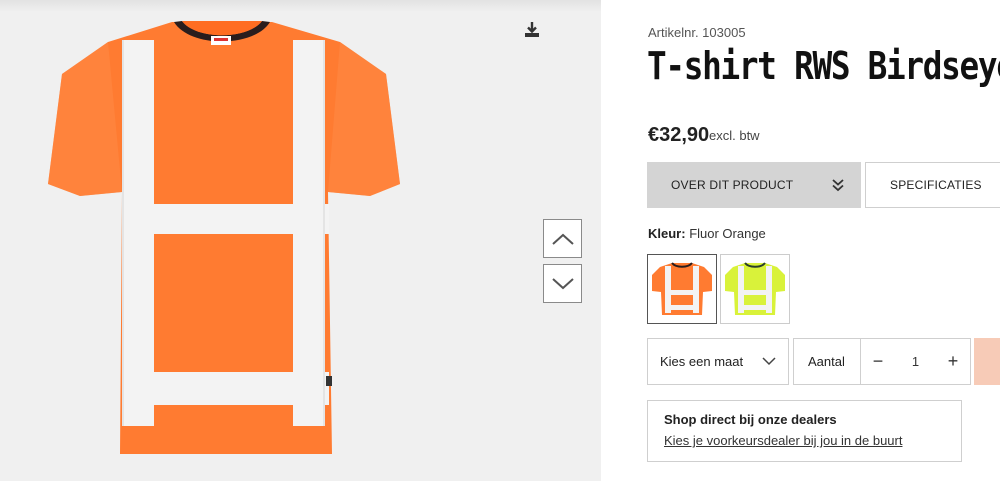 Image resolution: width=1000 pixels, height=481 pixels. I want to click on dealer-title: Shop direct bij onze dealers, so click(750, 419).